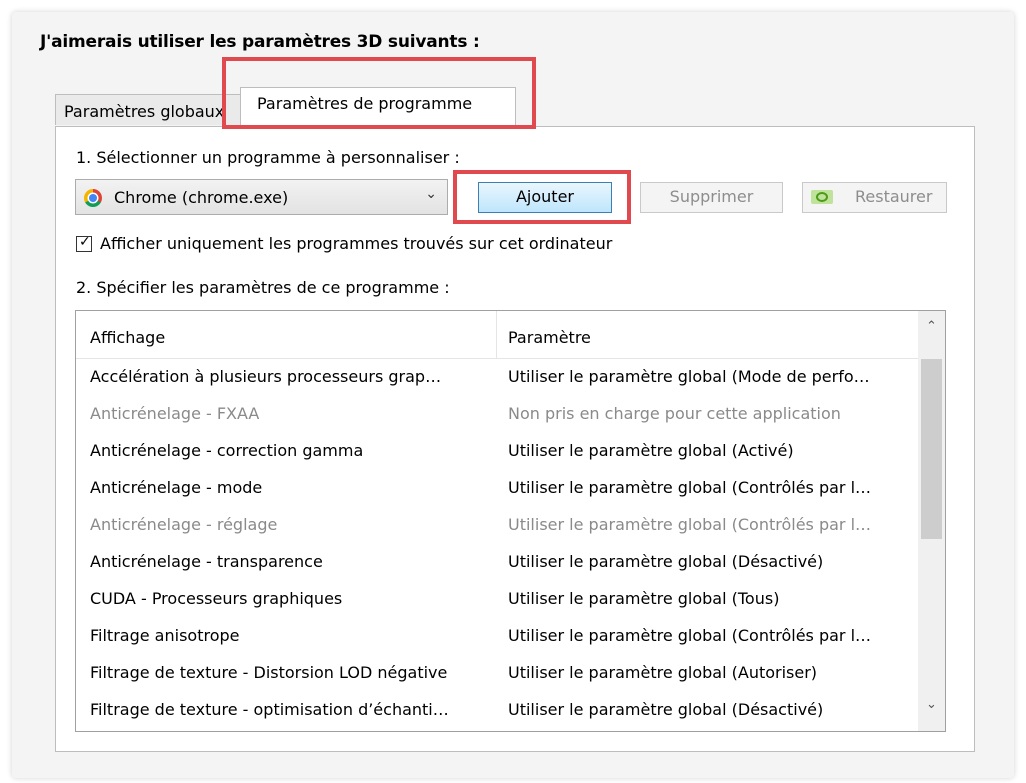  Describe the element at coordinates (365, 103) in the screenshot. I see `tab-label: Paramètres de programme` at that location.